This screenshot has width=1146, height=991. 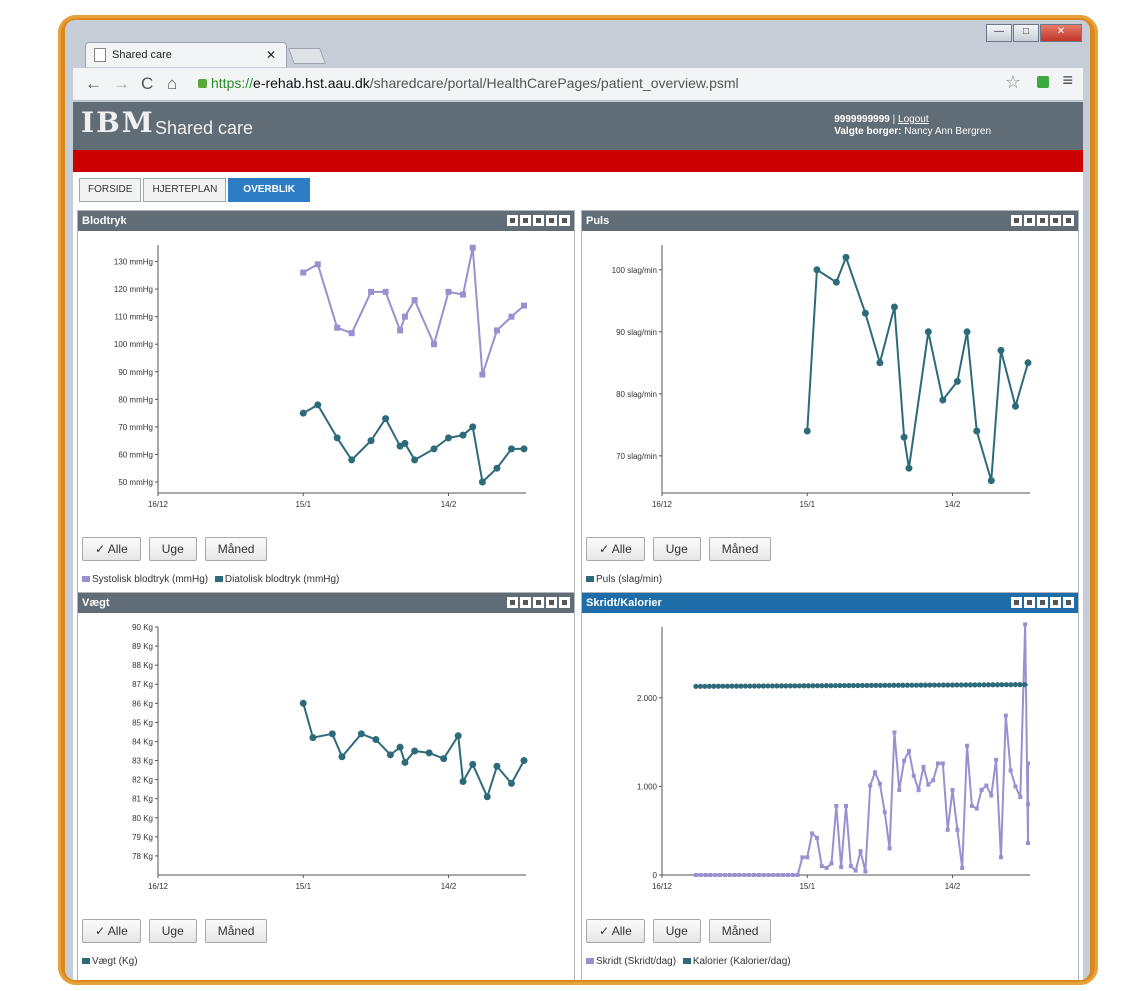 What do you see at coordinates (636, 961) in the screenshot?
I see `legend-skridt: Skridt (Skridt/dag)` at bounding box center [636, 961].